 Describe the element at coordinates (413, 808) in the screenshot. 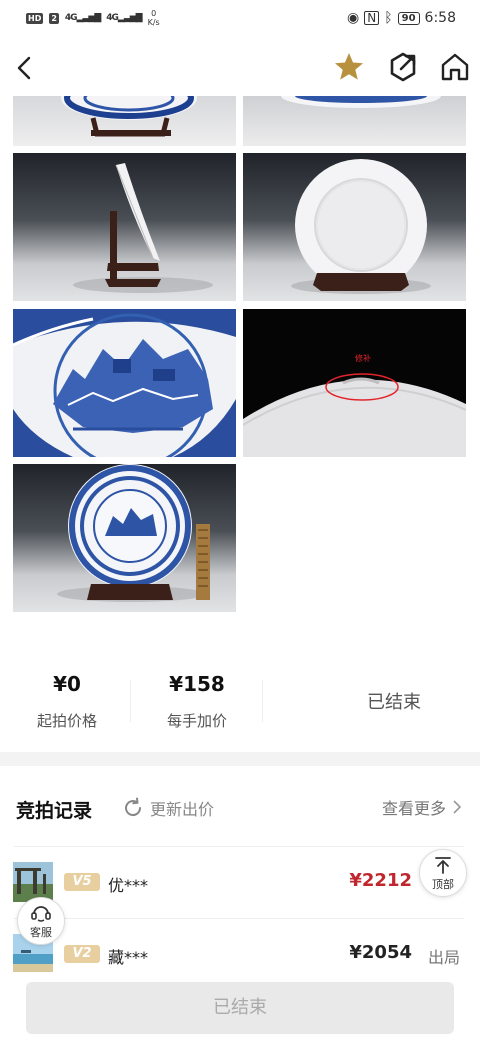

I see `see-more-label: 查看更多` at that location.